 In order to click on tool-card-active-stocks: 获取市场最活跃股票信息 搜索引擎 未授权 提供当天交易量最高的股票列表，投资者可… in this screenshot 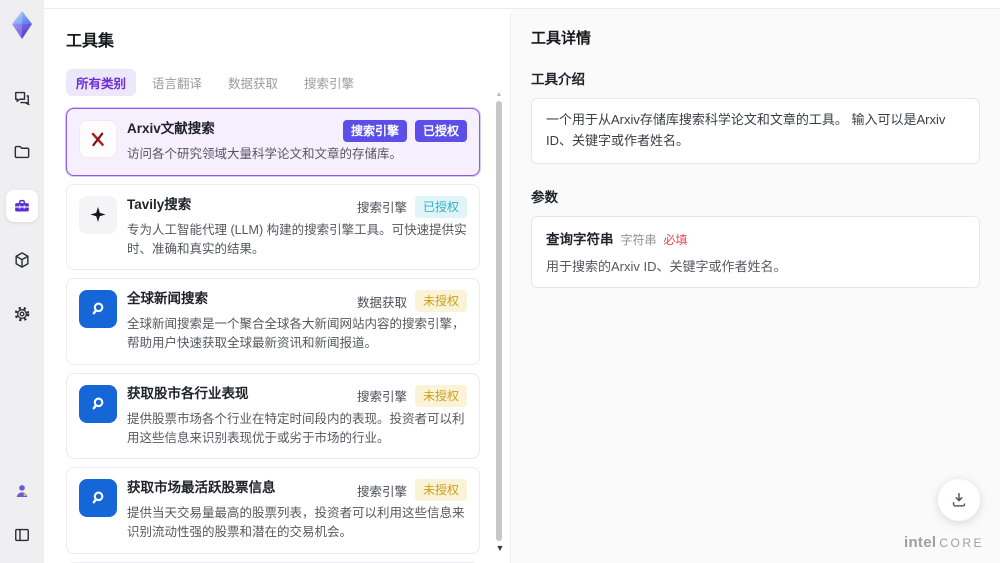, I will do `click(273, 510)`.